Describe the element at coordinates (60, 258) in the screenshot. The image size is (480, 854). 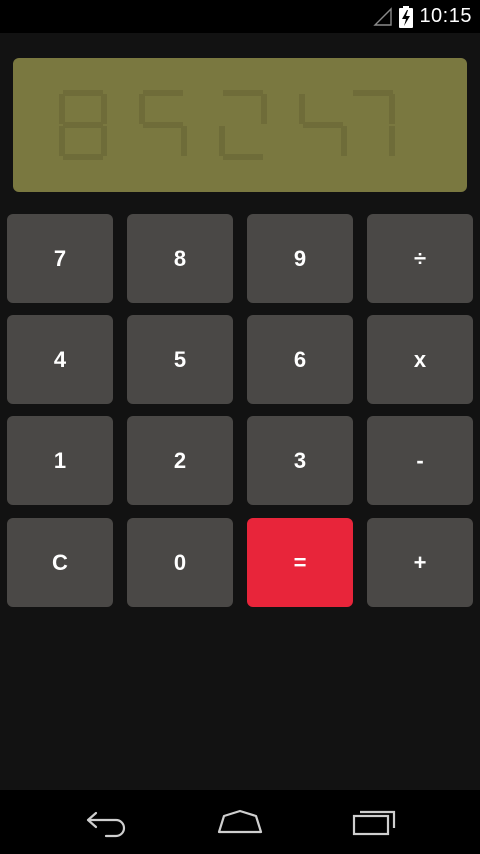
I see `key-7-button: 7` at that location.